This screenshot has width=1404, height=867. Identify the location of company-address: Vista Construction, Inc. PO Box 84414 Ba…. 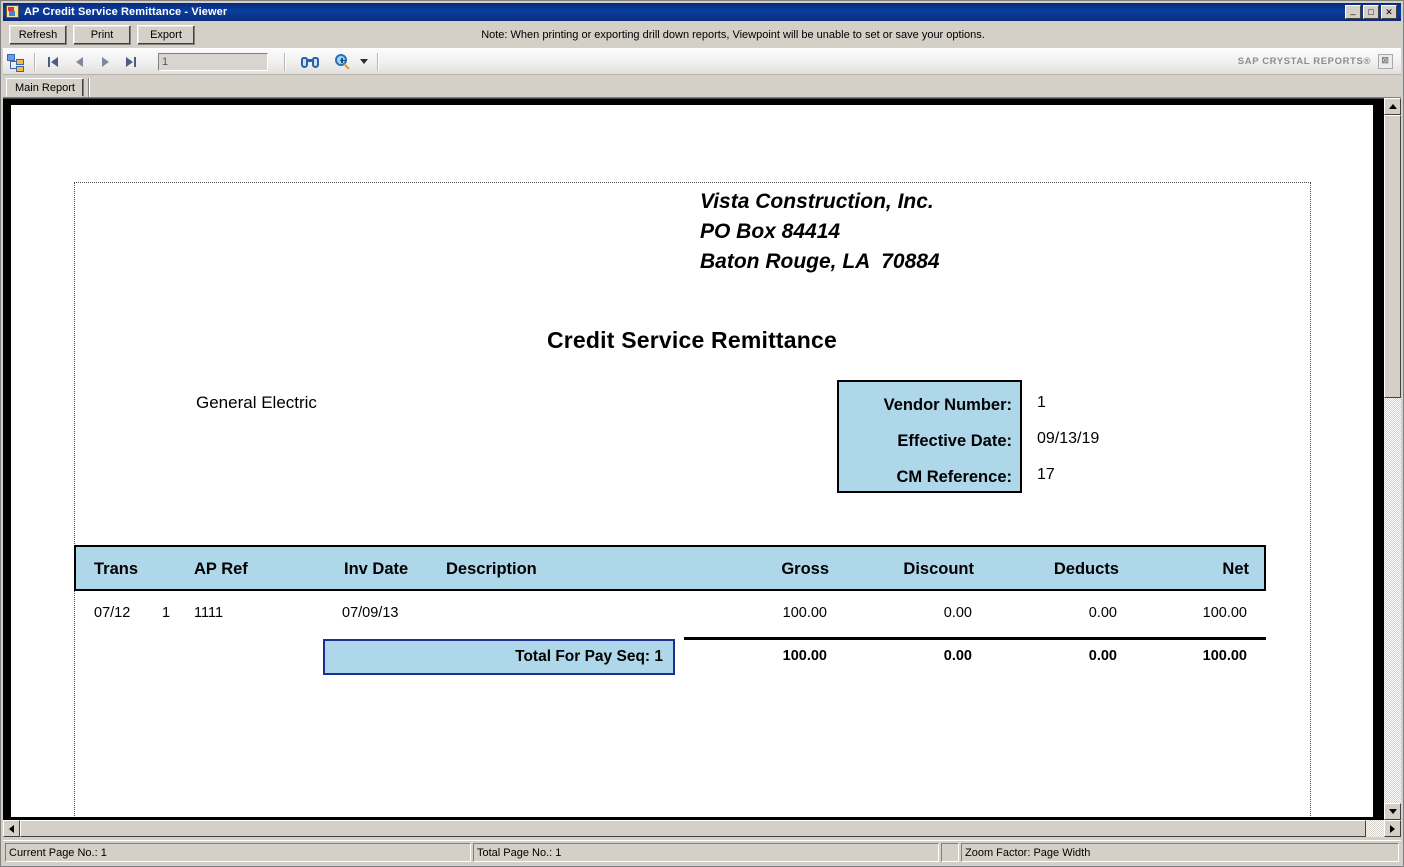
(820, 231).